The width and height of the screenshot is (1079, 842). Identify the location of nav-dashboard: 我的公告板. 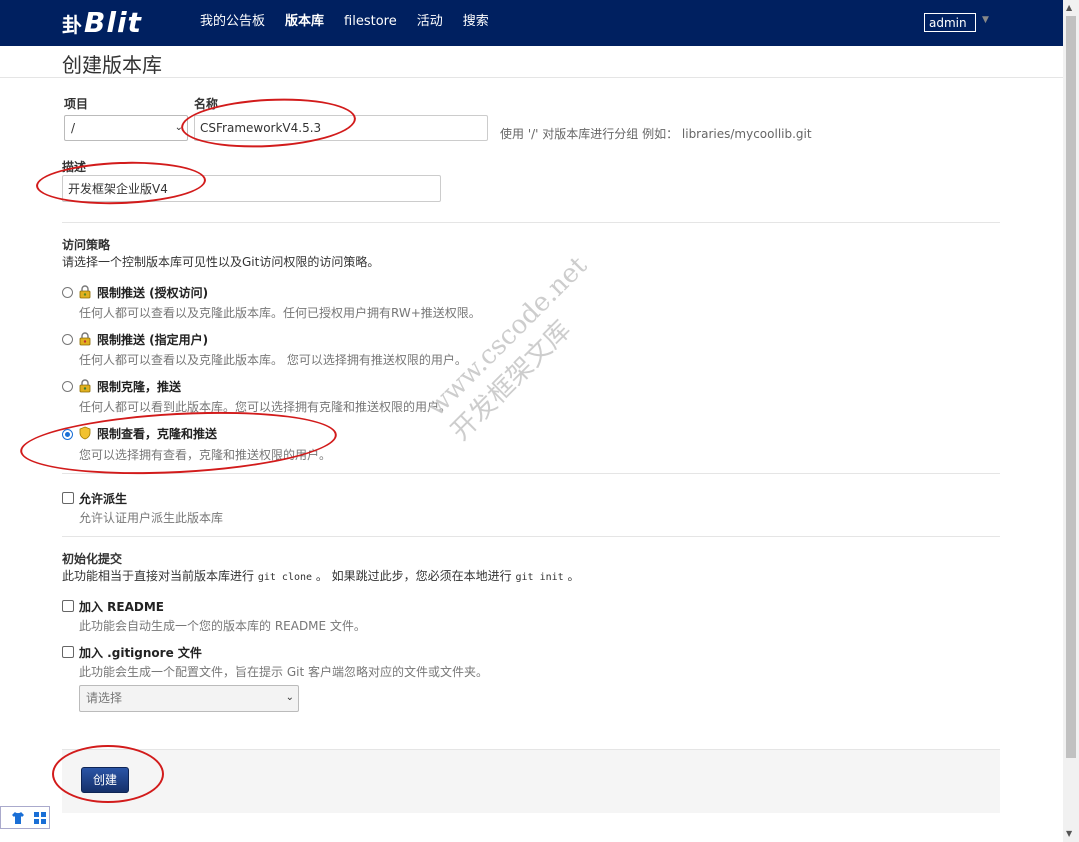
(232, 23).